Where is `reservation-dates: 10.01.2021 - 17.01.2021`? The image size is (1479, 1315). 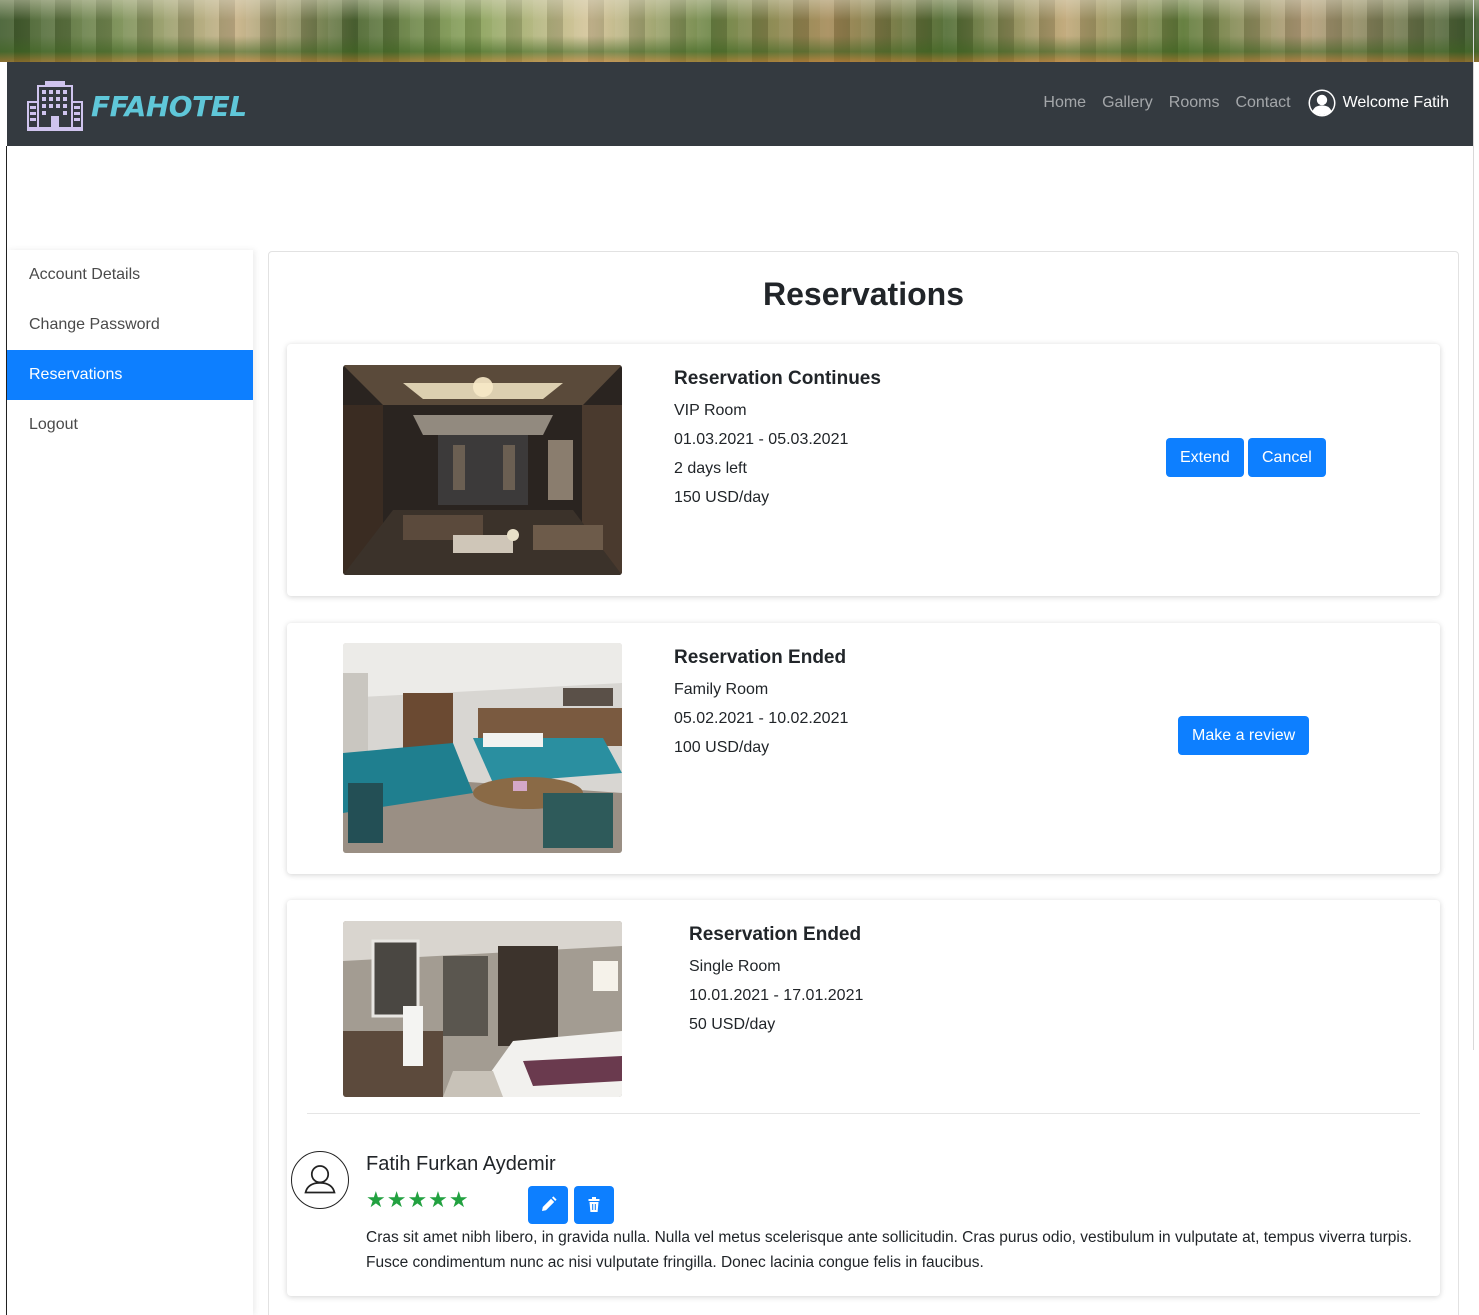 reservation-dates: 10.01.2021 - 17.01.2021 is located at coordinates (776, 995).